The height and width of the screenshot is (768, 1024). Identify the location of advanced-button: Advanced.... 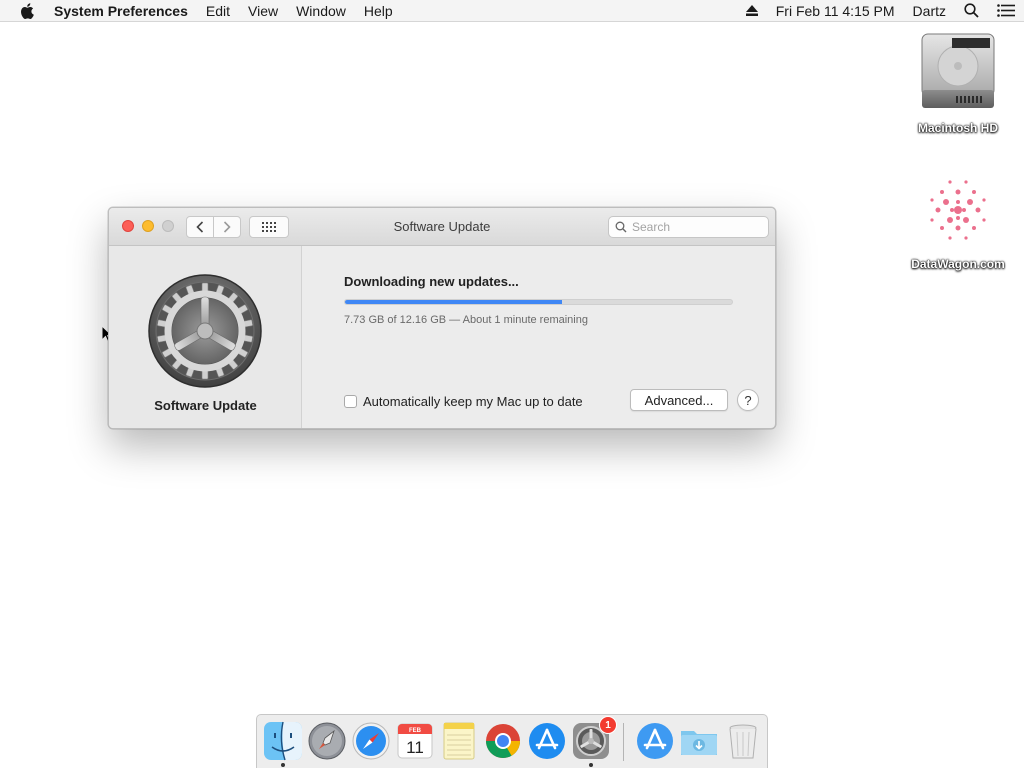
(679, 400).